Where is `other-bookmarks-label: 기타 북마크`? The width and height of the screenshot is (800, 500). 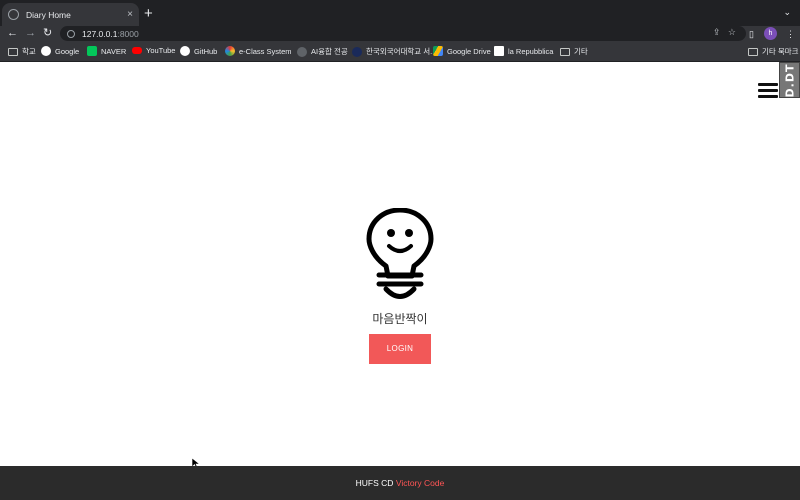 other-bookmarks-label: 기타 북마크 is located at coordinates (780, 51).